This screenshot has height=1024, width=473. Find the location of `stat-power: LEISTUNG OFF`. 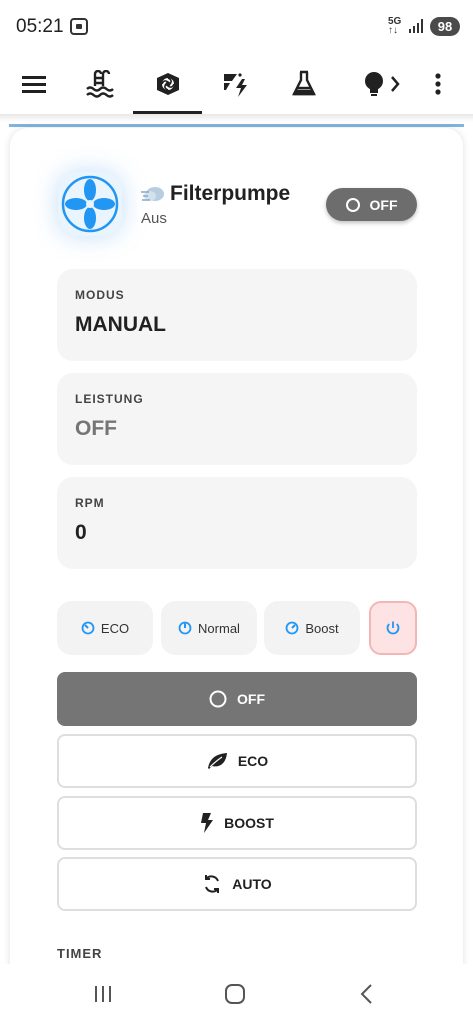

stat-power: LEISTUNG OFF is located at coordinates (237, 419).